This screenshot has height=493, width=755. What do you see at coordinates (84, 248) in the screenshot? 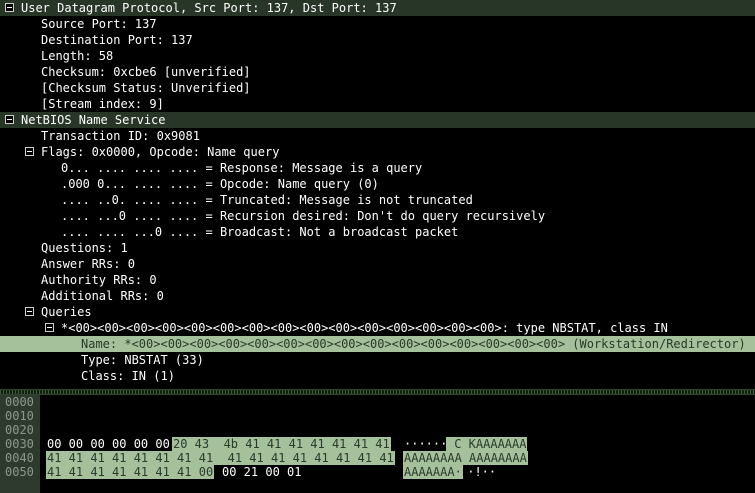
I see `questions-field: Questions: 1` at bounding box center [84, 248].